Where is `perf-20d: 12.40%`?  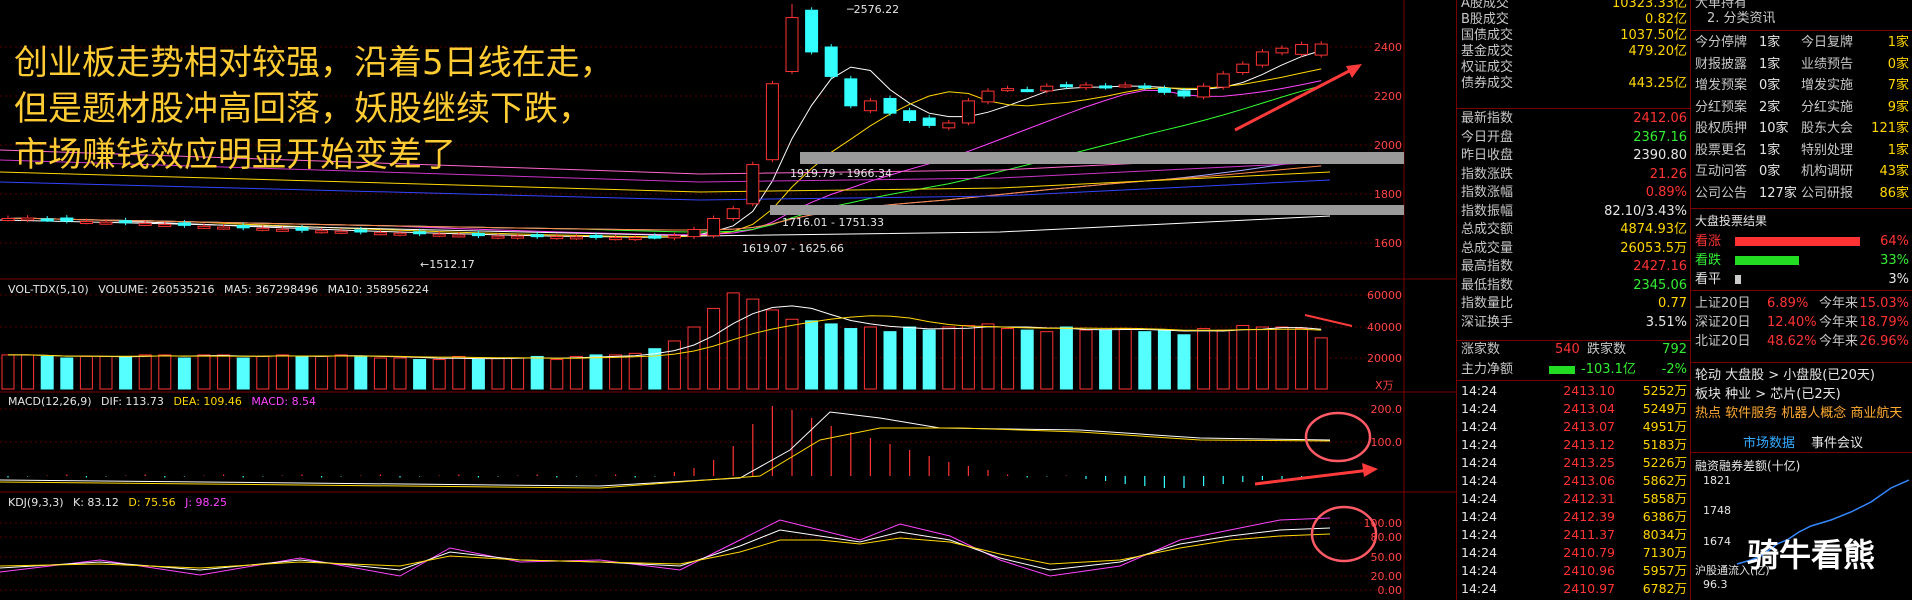 perf-20d: 12.40% is located at coordinates (1792, 322).